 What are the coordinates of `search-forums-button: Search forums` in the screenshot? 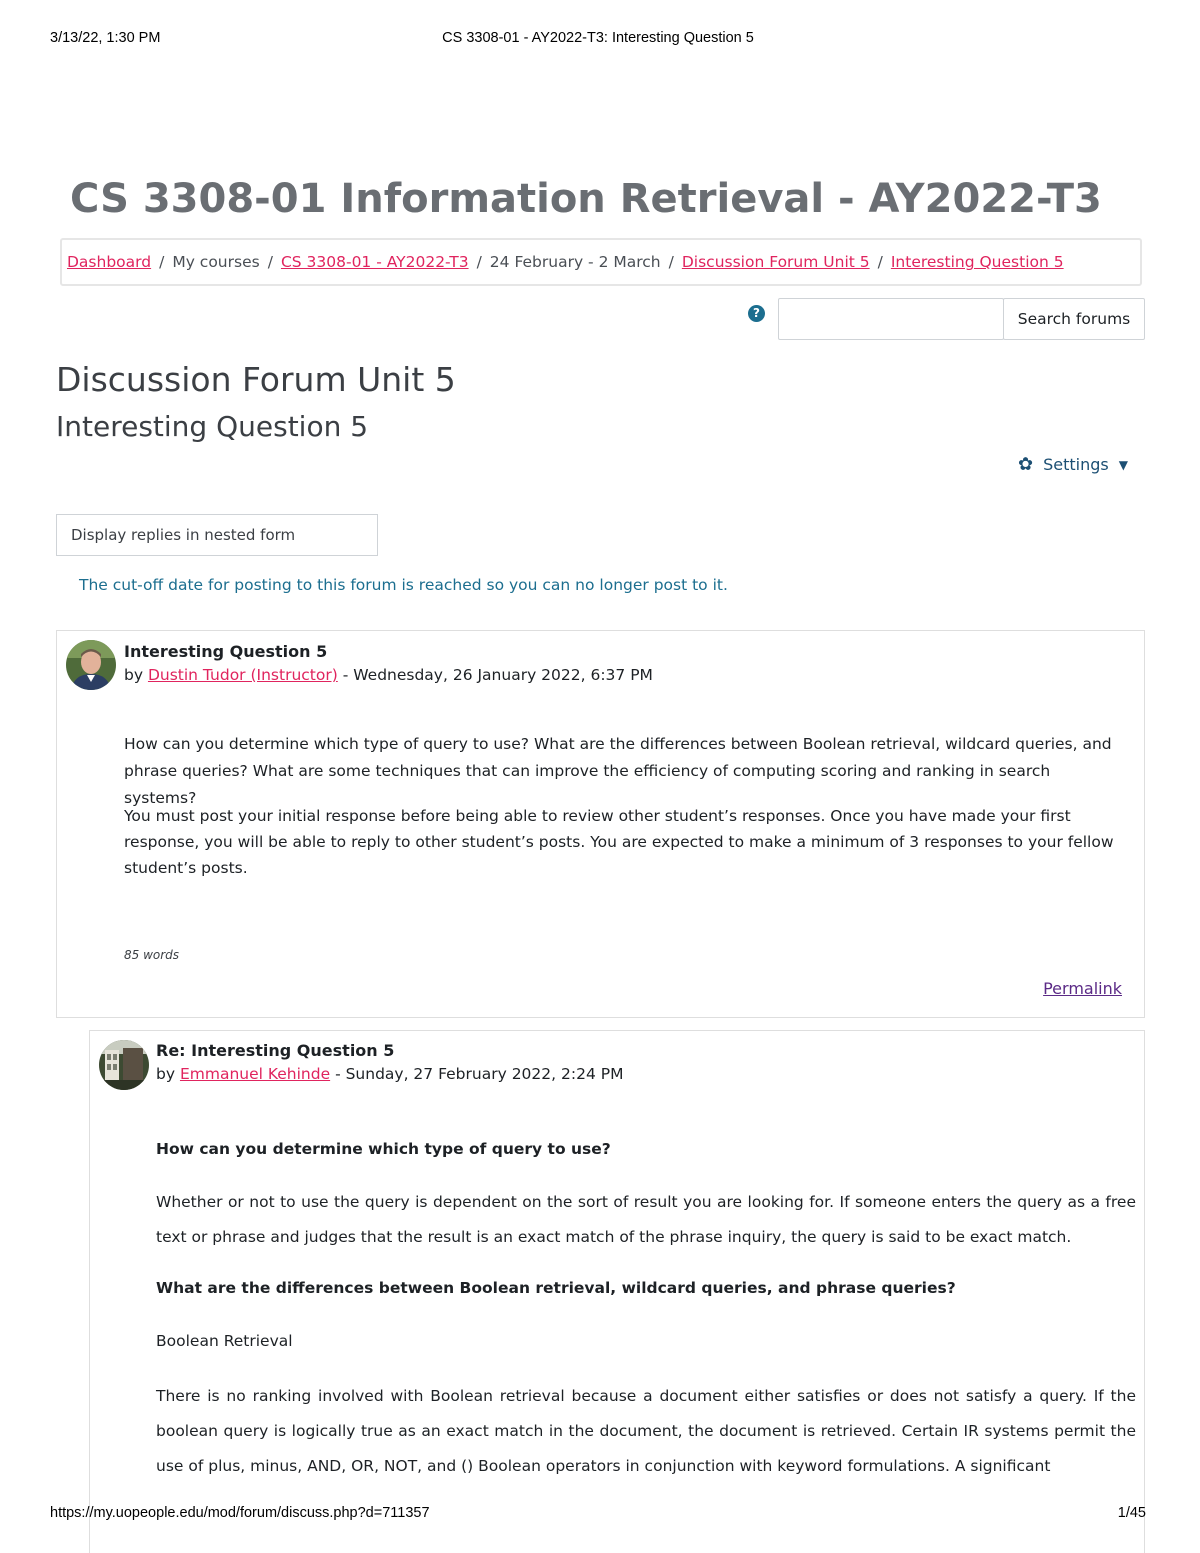 It's located at (1074, 319).